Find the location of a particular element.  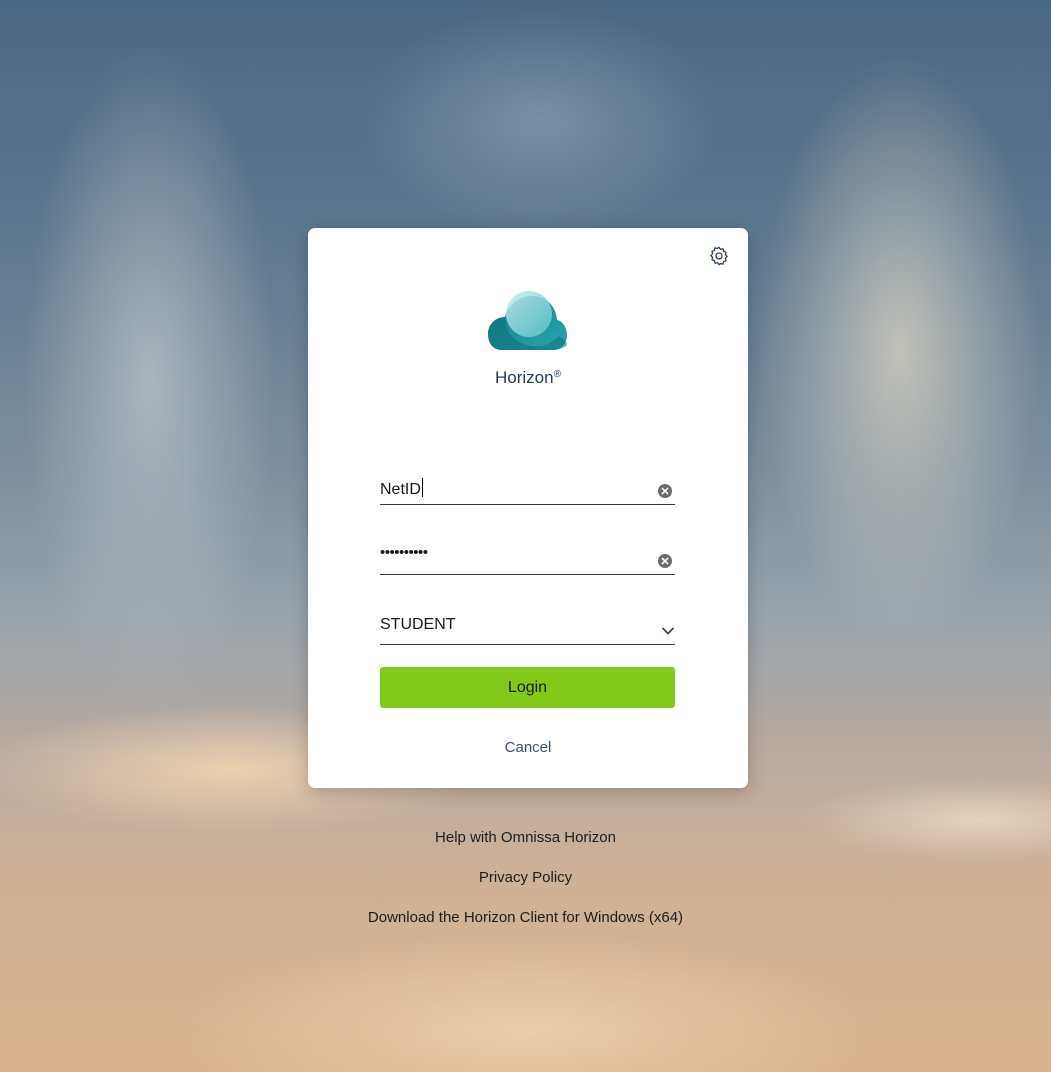

password-value: •••••••••• is located at coordinates (404, 552).